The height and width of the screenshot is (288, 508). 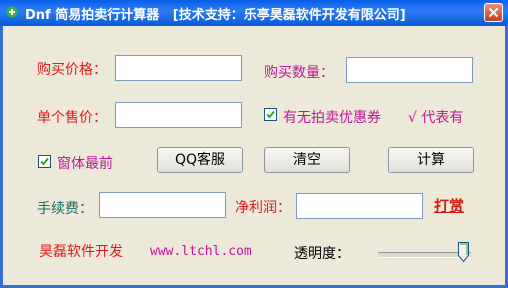 I want to click on fee-label: 手续费：, so click(x=65, y=209).